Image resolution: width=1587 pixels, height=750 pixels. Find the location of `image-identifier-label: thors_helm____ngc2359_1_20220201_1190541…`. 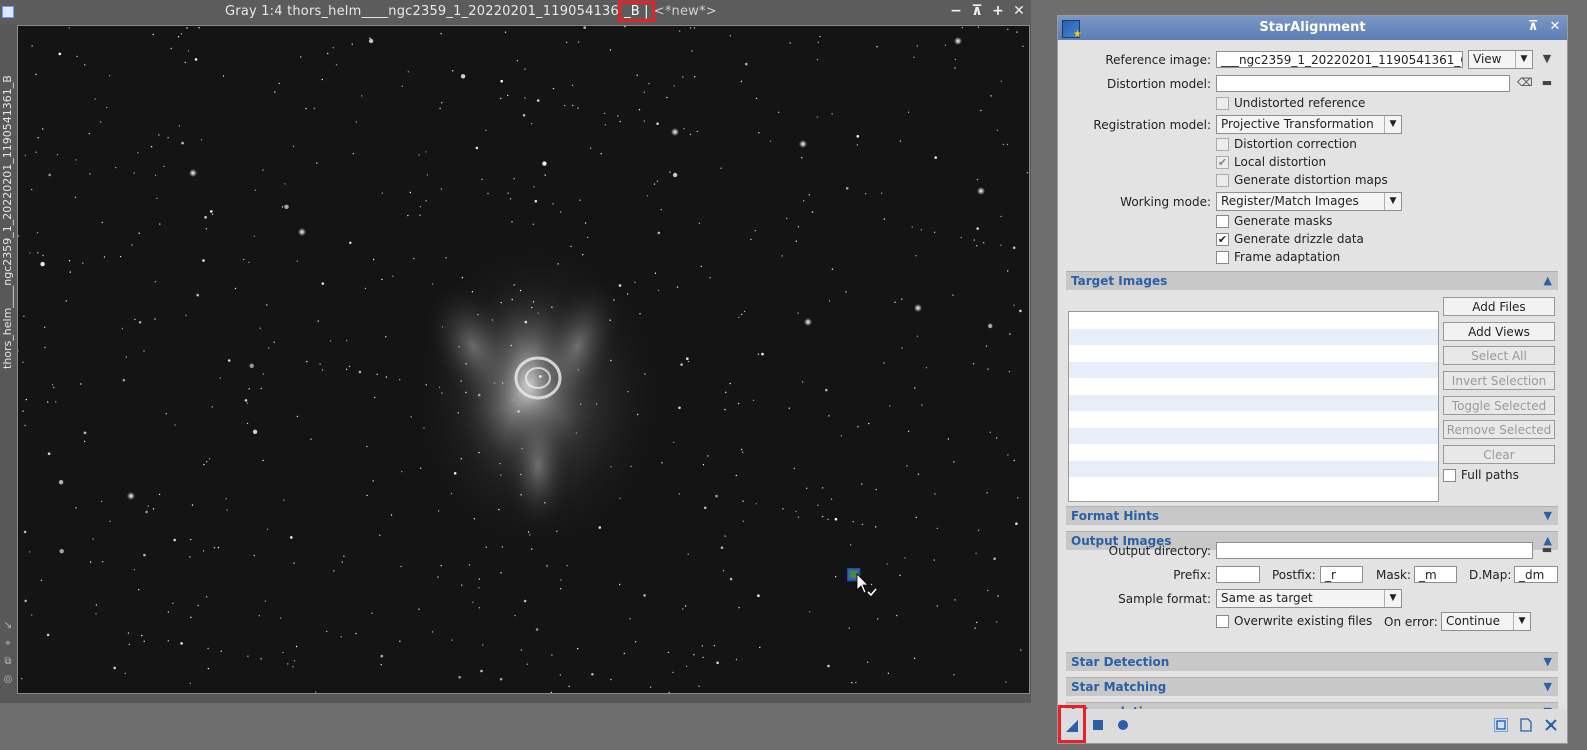

image-identifier-label: thors_helm____ngc2359_1_20220201_1190541… is located at coordinates (7, 222).